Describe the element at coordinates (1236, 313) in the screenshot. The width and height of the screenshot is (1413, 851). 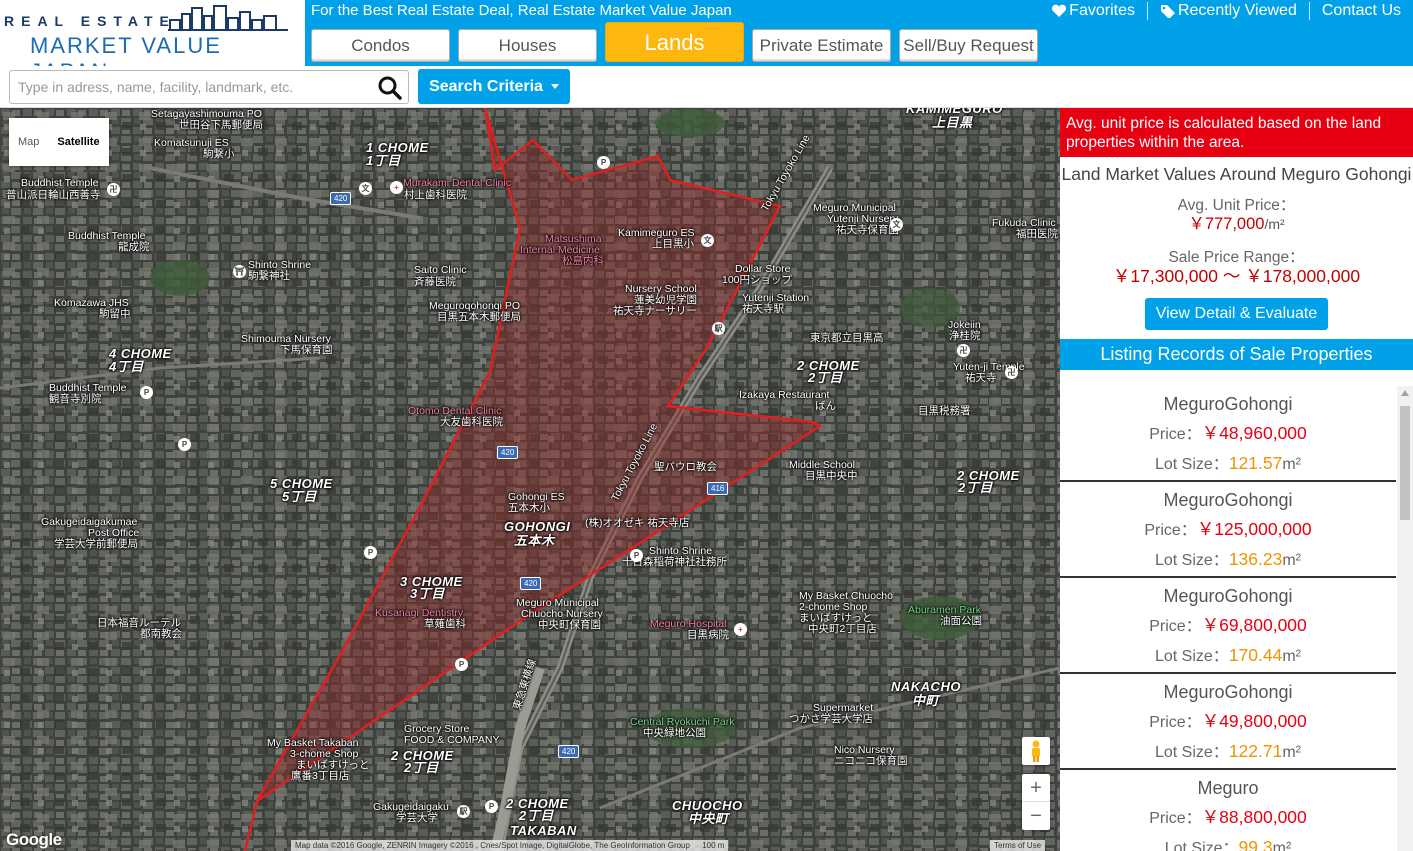
I see `view-detail-evaluate-button: View Detail & Evaluate` at that location.